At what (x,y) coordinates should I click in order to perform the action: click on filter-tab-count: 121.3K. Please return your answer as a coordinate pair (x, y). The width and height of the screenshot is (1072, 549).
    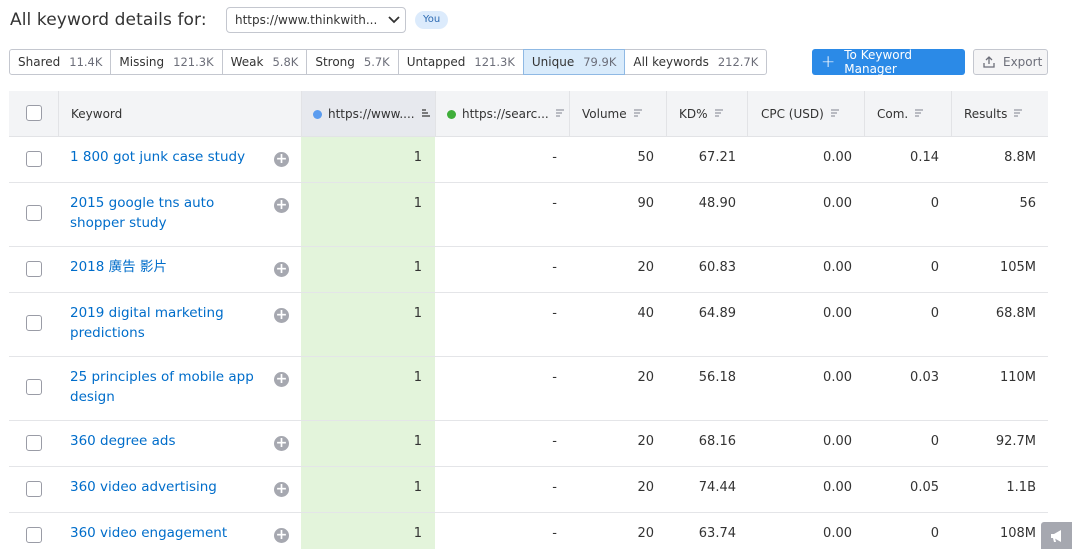
    Looking at the image, I should click on (494, 62).